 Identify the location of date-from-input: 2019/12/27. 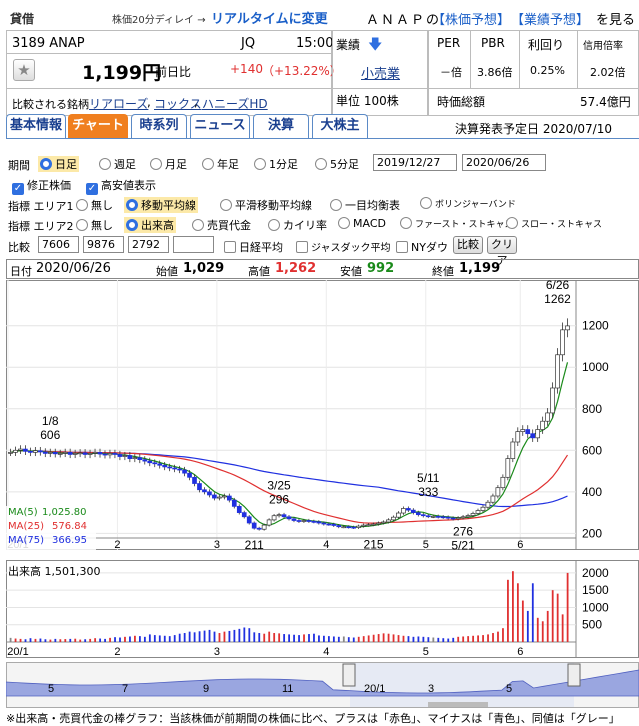
(415, 162).